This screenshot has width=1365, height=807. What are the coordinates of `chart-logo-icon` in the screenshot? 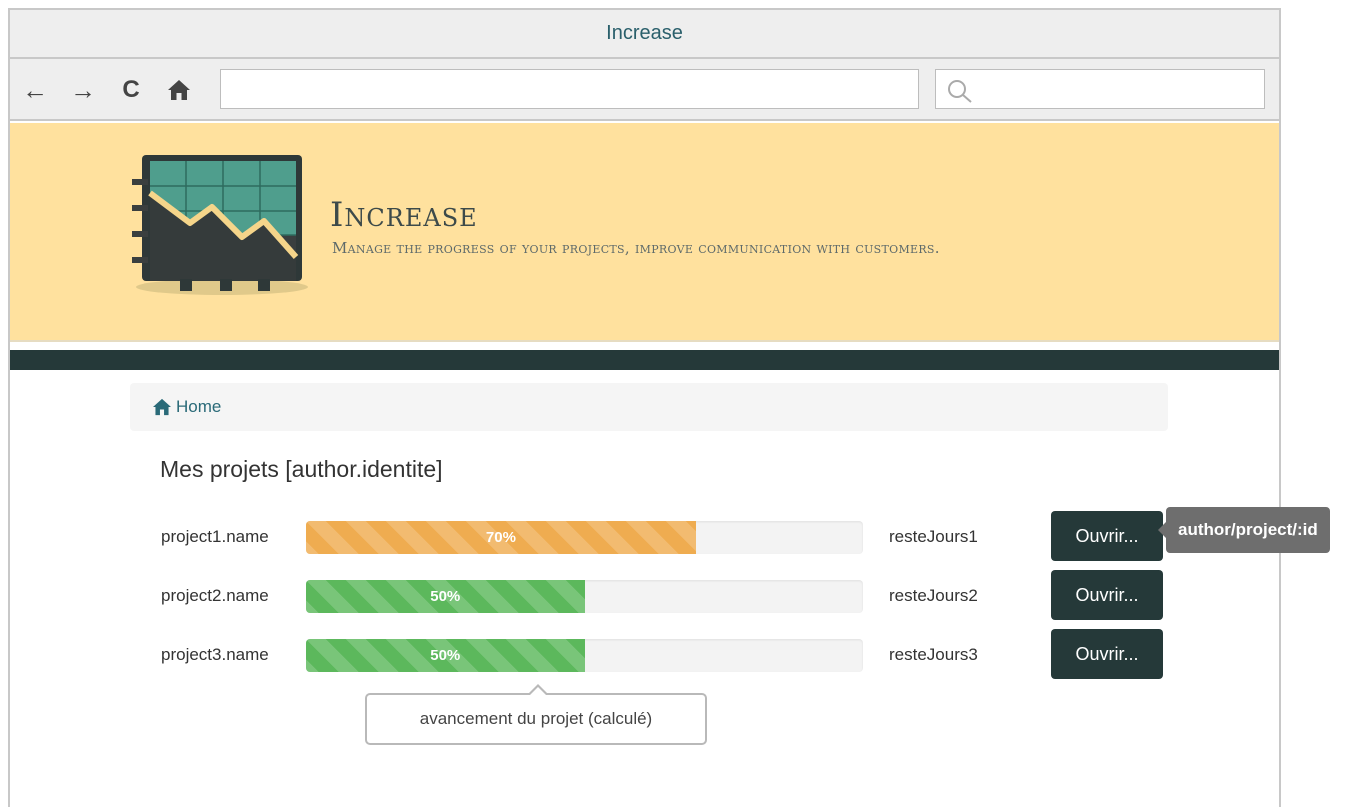 It's located at (222, 226).